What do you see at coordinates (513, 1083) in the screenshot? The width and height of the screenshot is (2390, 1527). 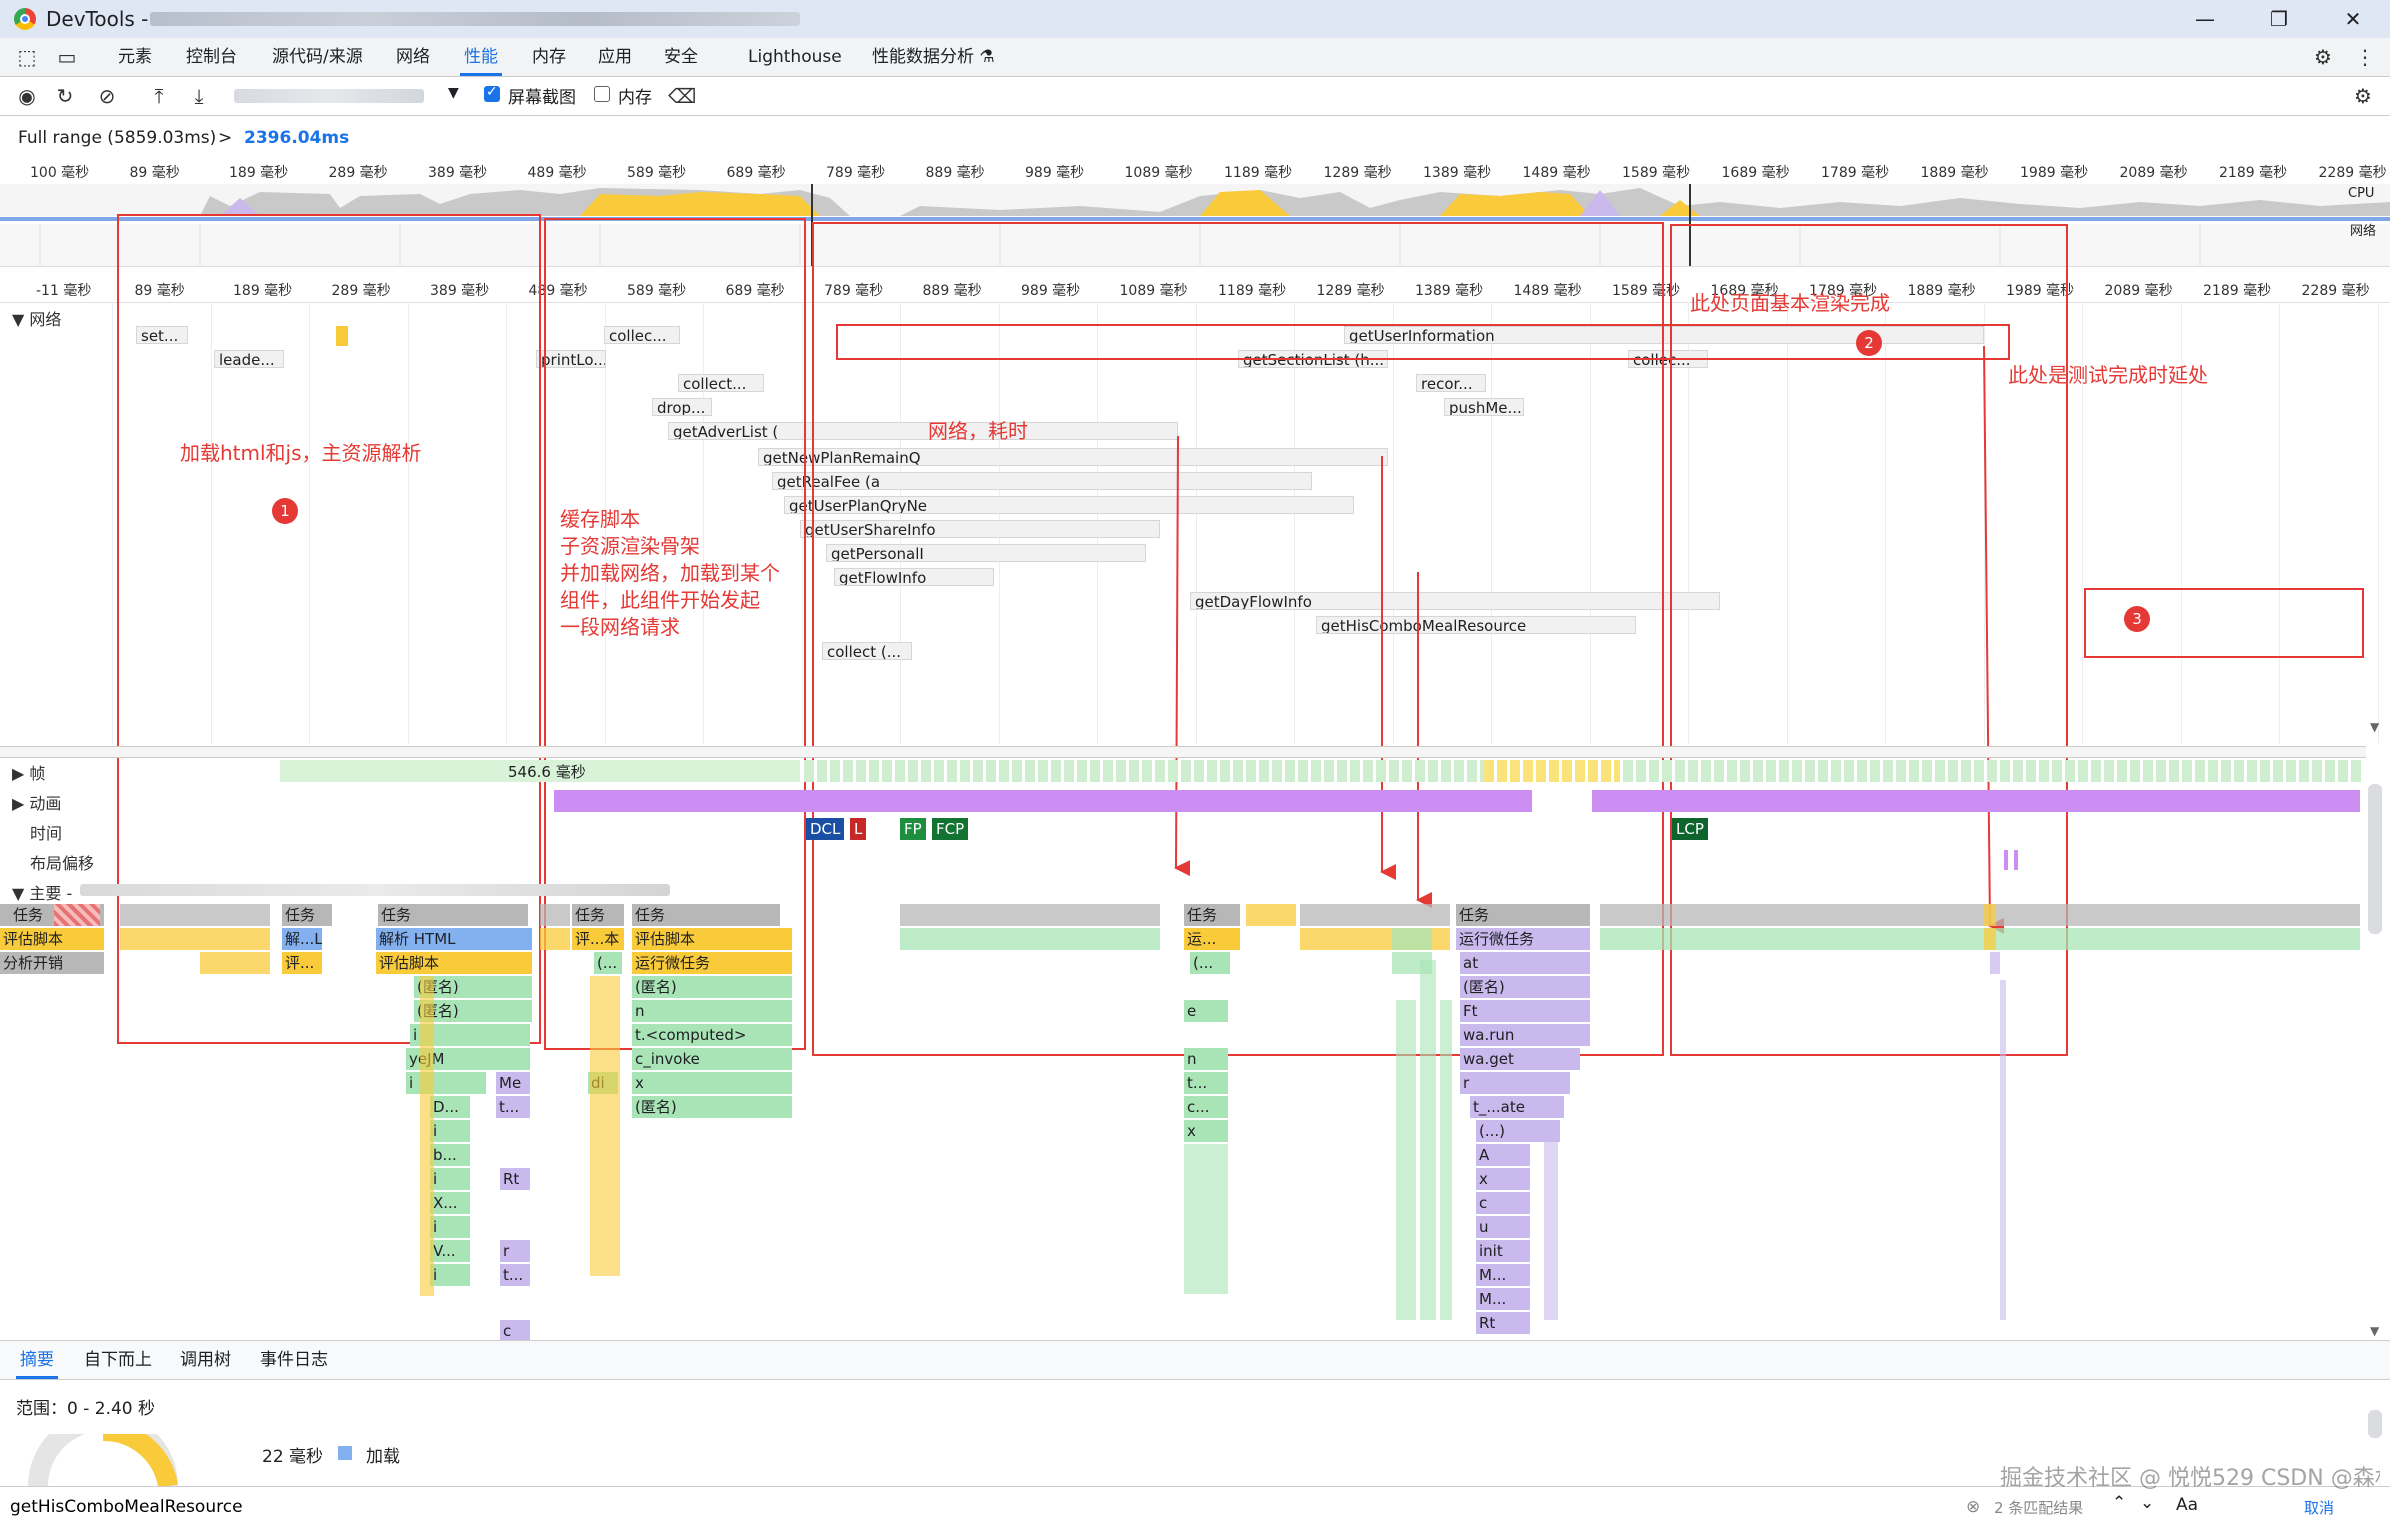 I see `flame-event: Me` at bounding box center [513, 1083].